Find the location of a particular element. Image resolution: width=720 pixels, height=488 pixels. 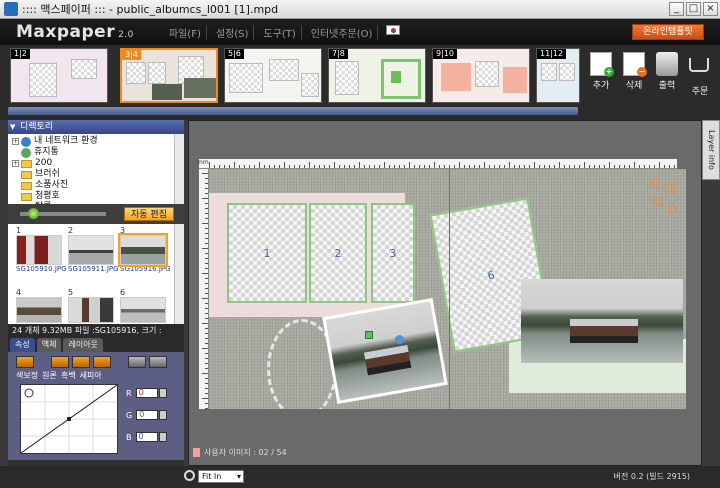

color-correct-button is located at coordinates (25, 362).